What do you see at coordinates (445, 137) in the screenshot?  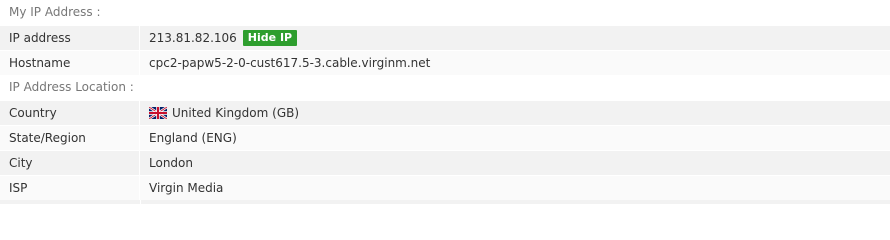 I see `state-region-row: State/Region England (ENG)` at bounding box center [445, 137].